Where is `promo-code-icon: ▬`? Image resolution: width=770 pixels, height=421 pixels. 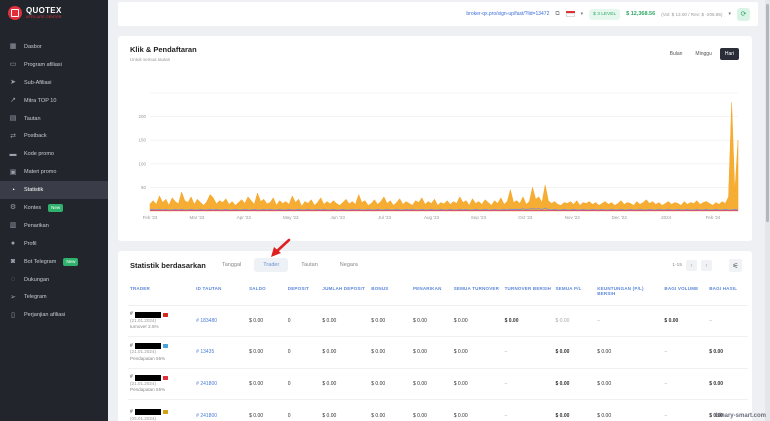
promo-code-icon: ▬ is located at coordinates (13, 154).